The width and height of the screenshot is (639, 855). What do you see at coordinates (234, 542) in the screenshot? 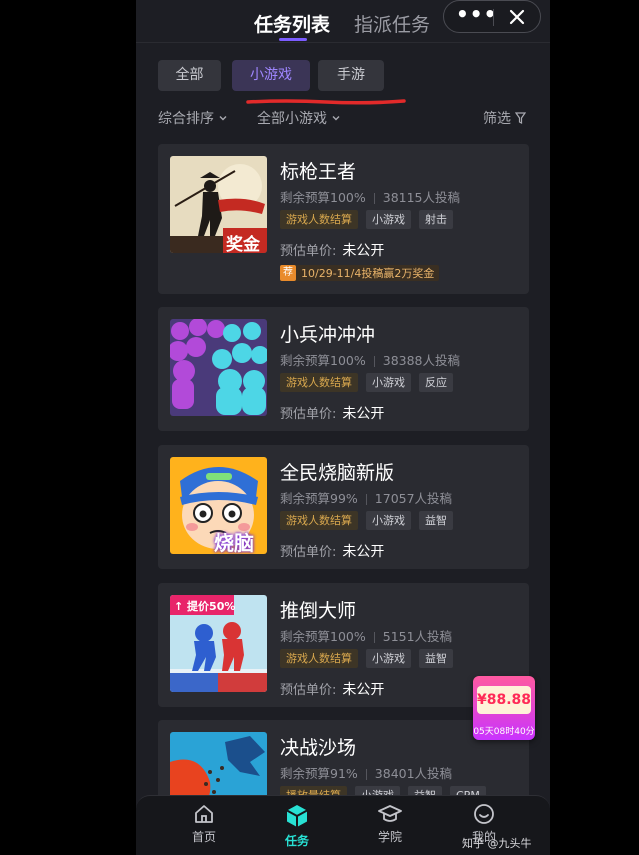
I see `brain-label: 烧脑` at bounding box center [234, 542].